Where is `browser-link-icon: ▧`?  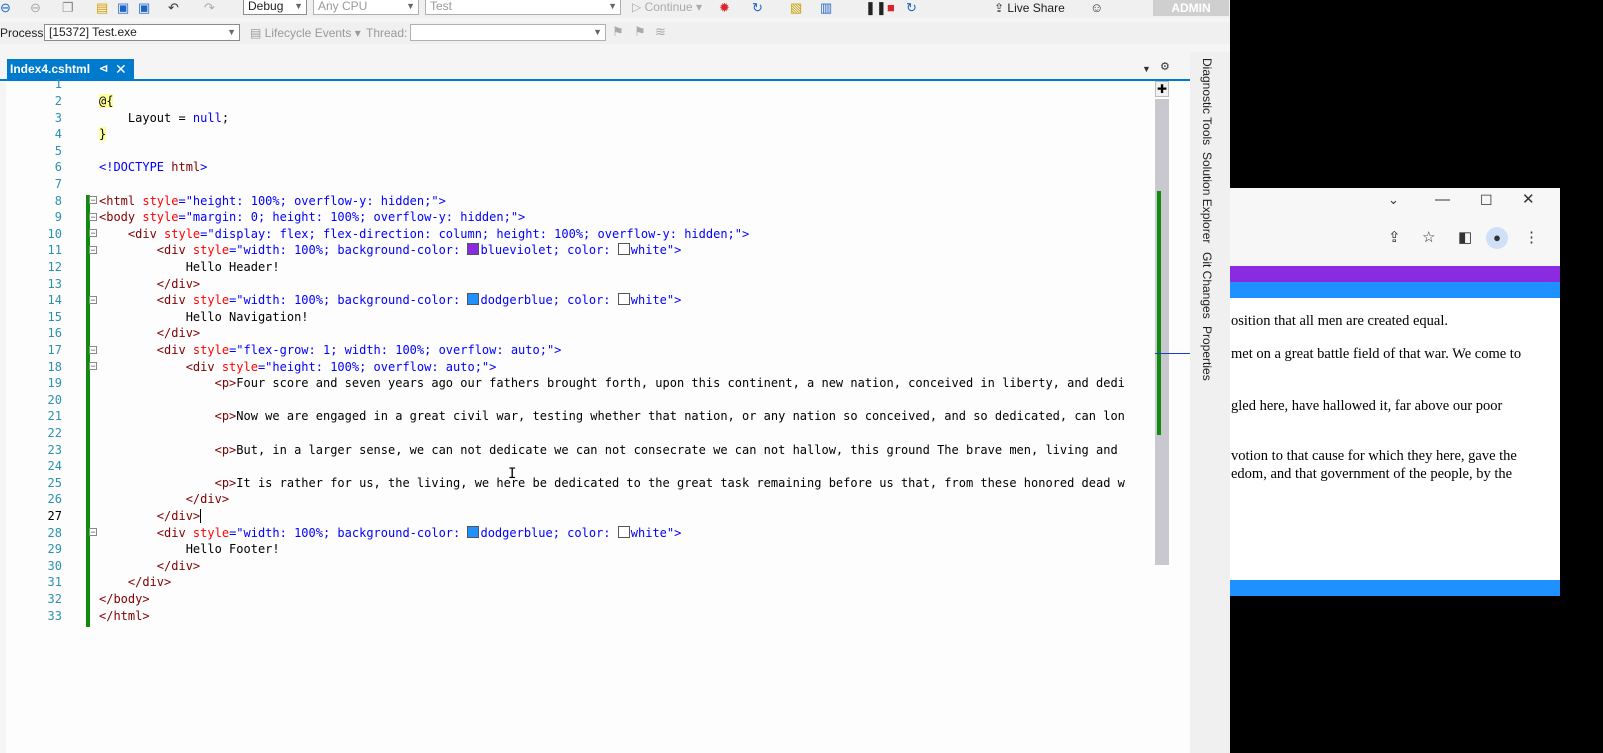 browser-link-icon: ▧ is located at coordinates (796, 8).